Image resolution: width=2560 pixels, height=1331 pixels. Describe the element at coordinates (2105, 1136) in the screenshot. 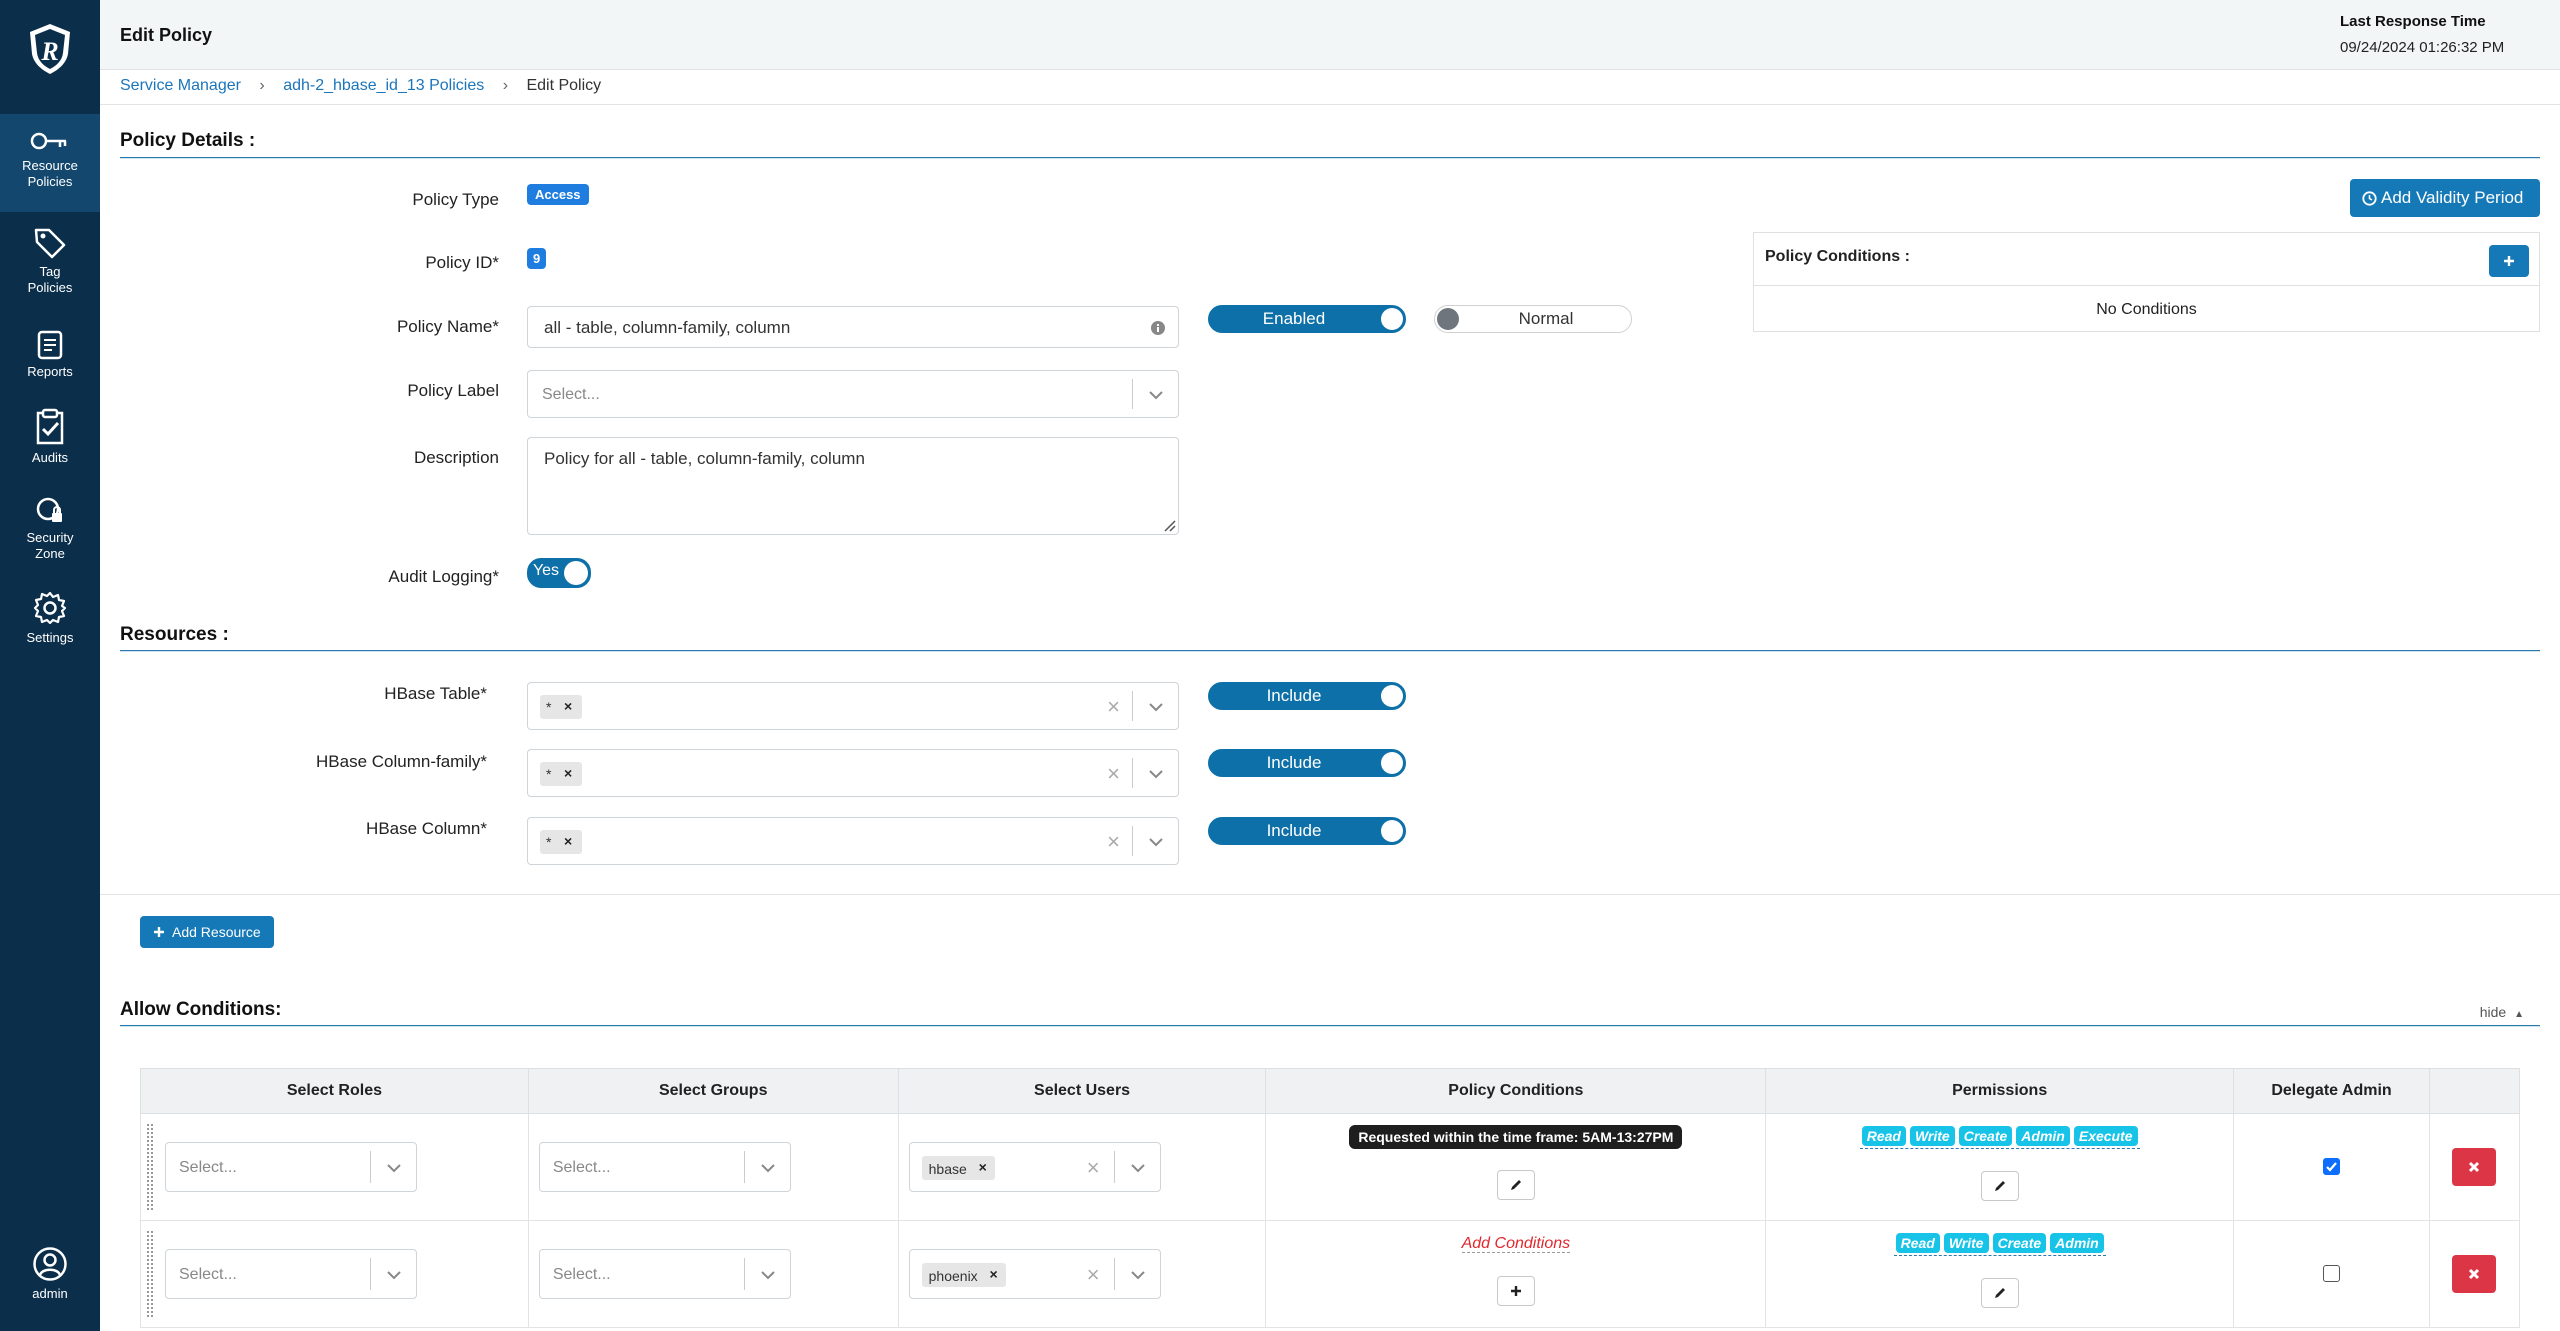

I see `permission-badge: Execute` at that location.